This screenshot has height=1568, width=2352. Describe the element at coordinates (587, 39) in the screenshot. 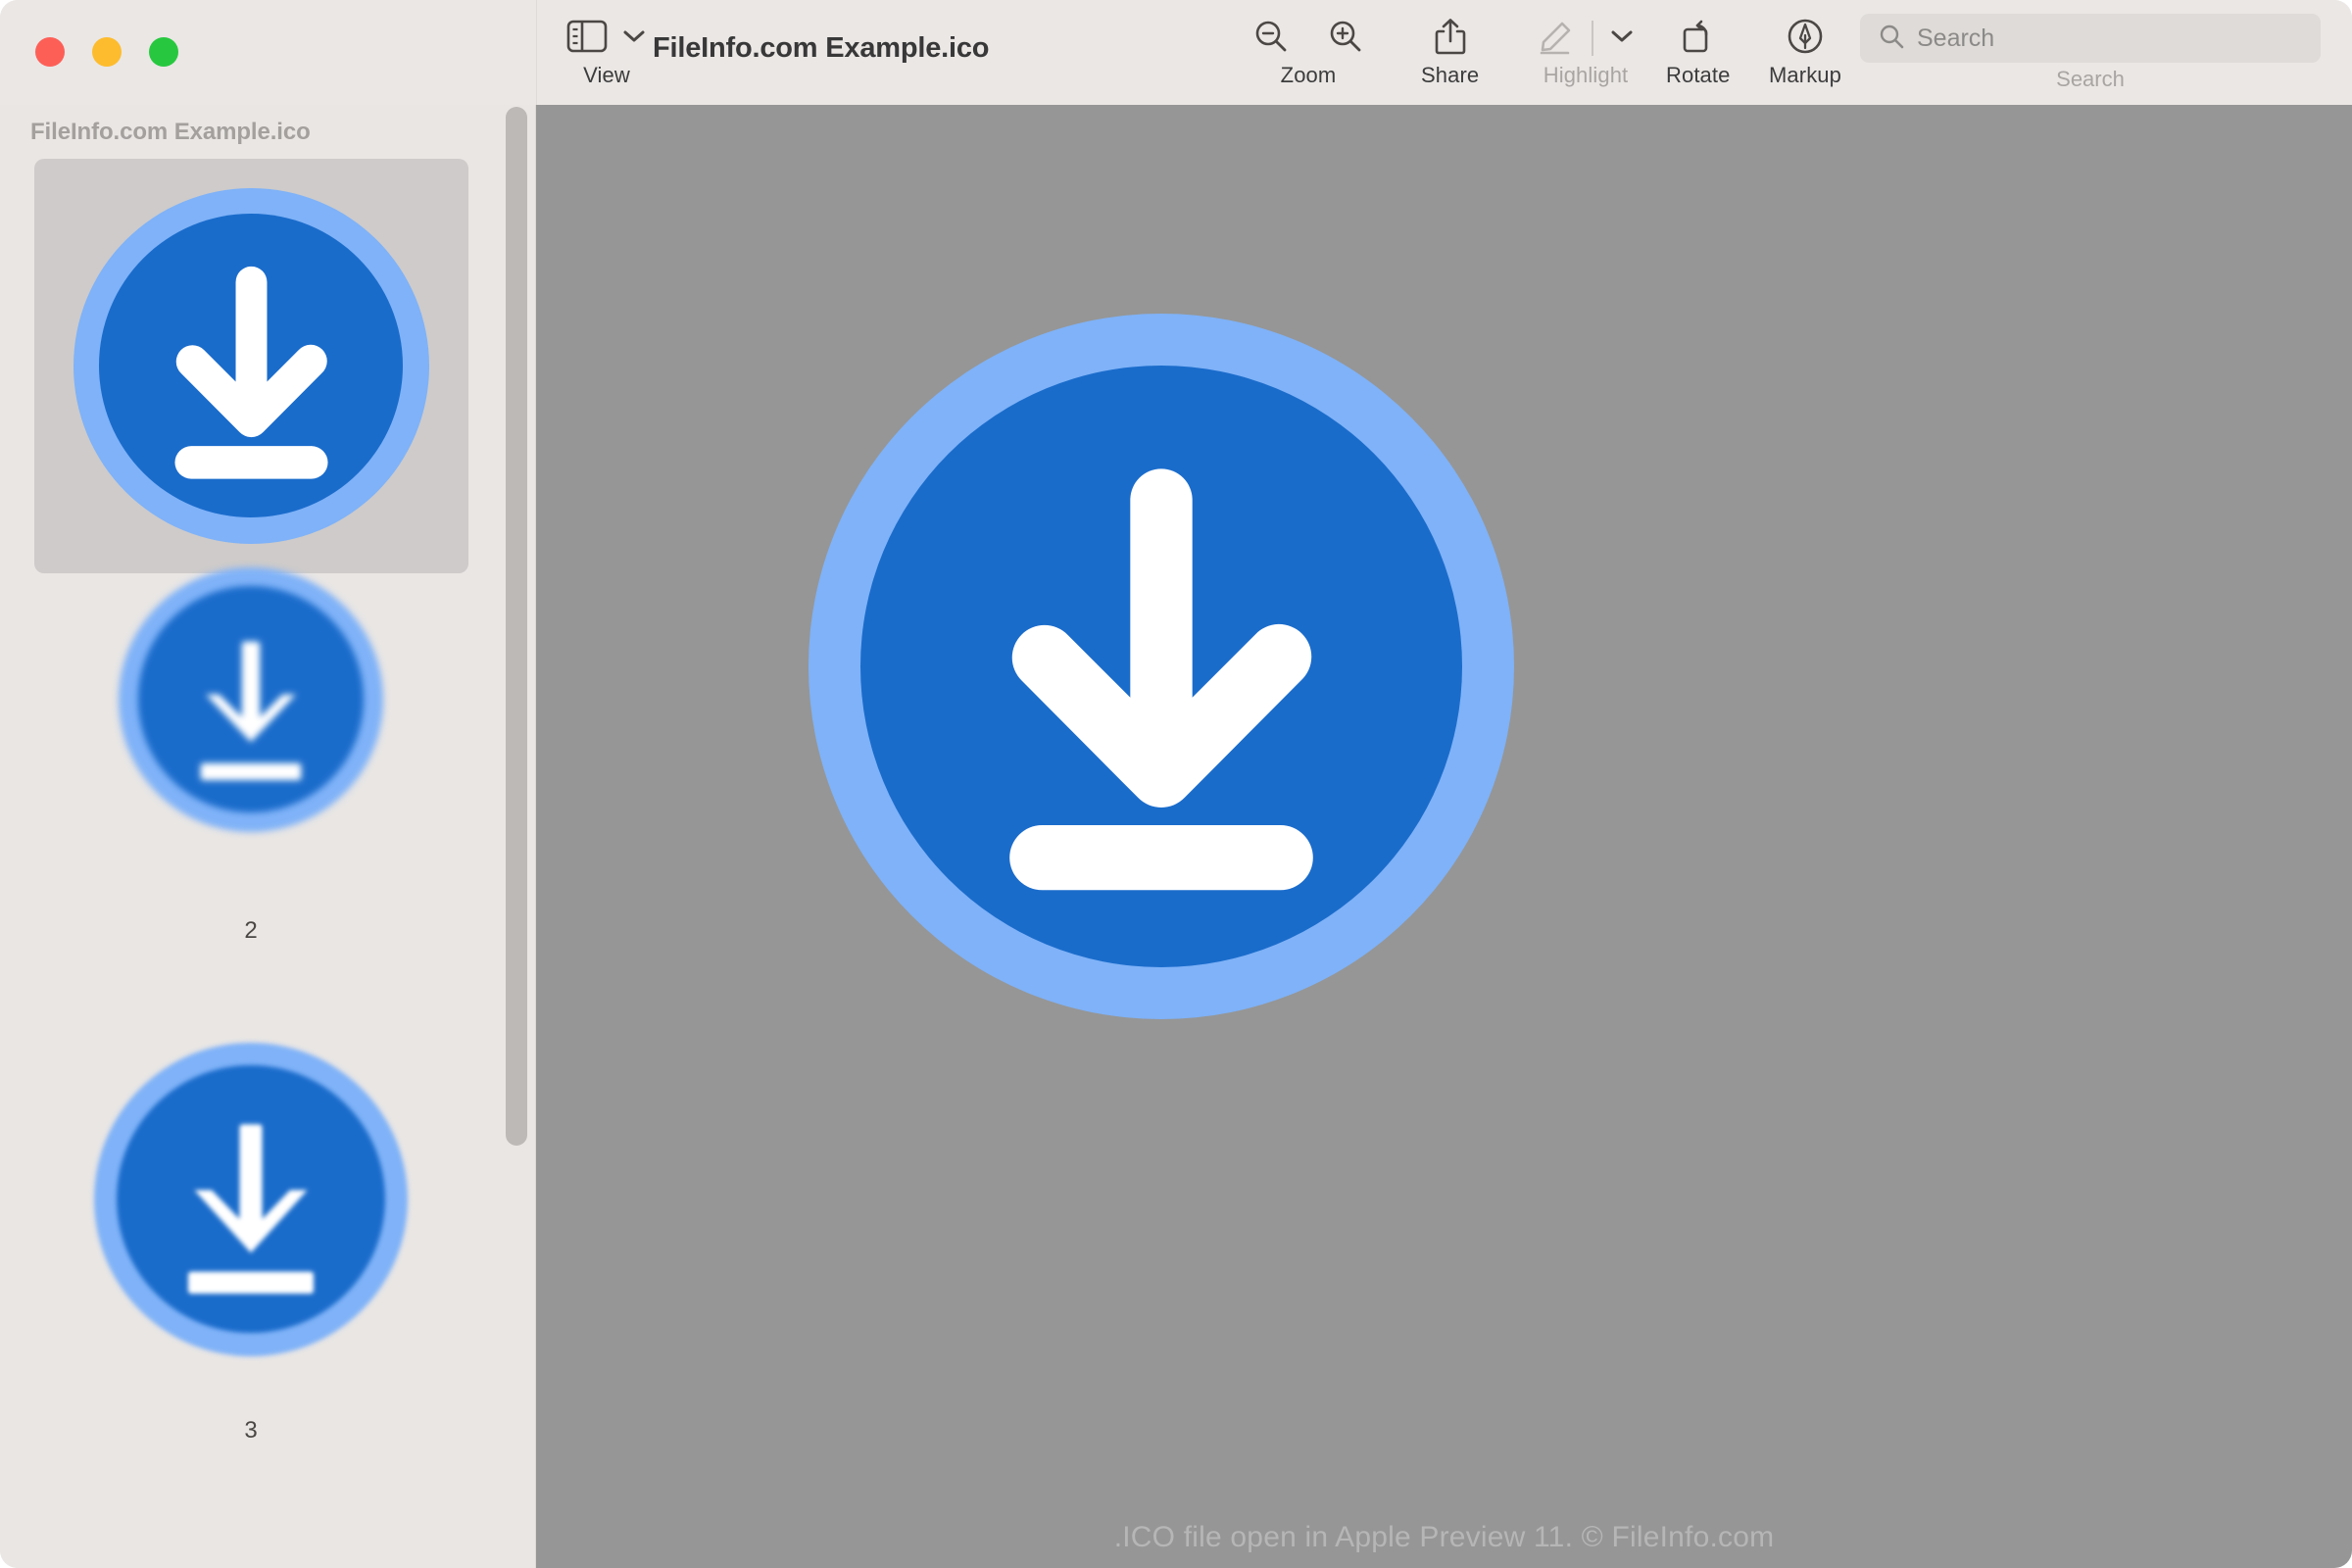

I see `sidebar-toggle-icon` at that location.